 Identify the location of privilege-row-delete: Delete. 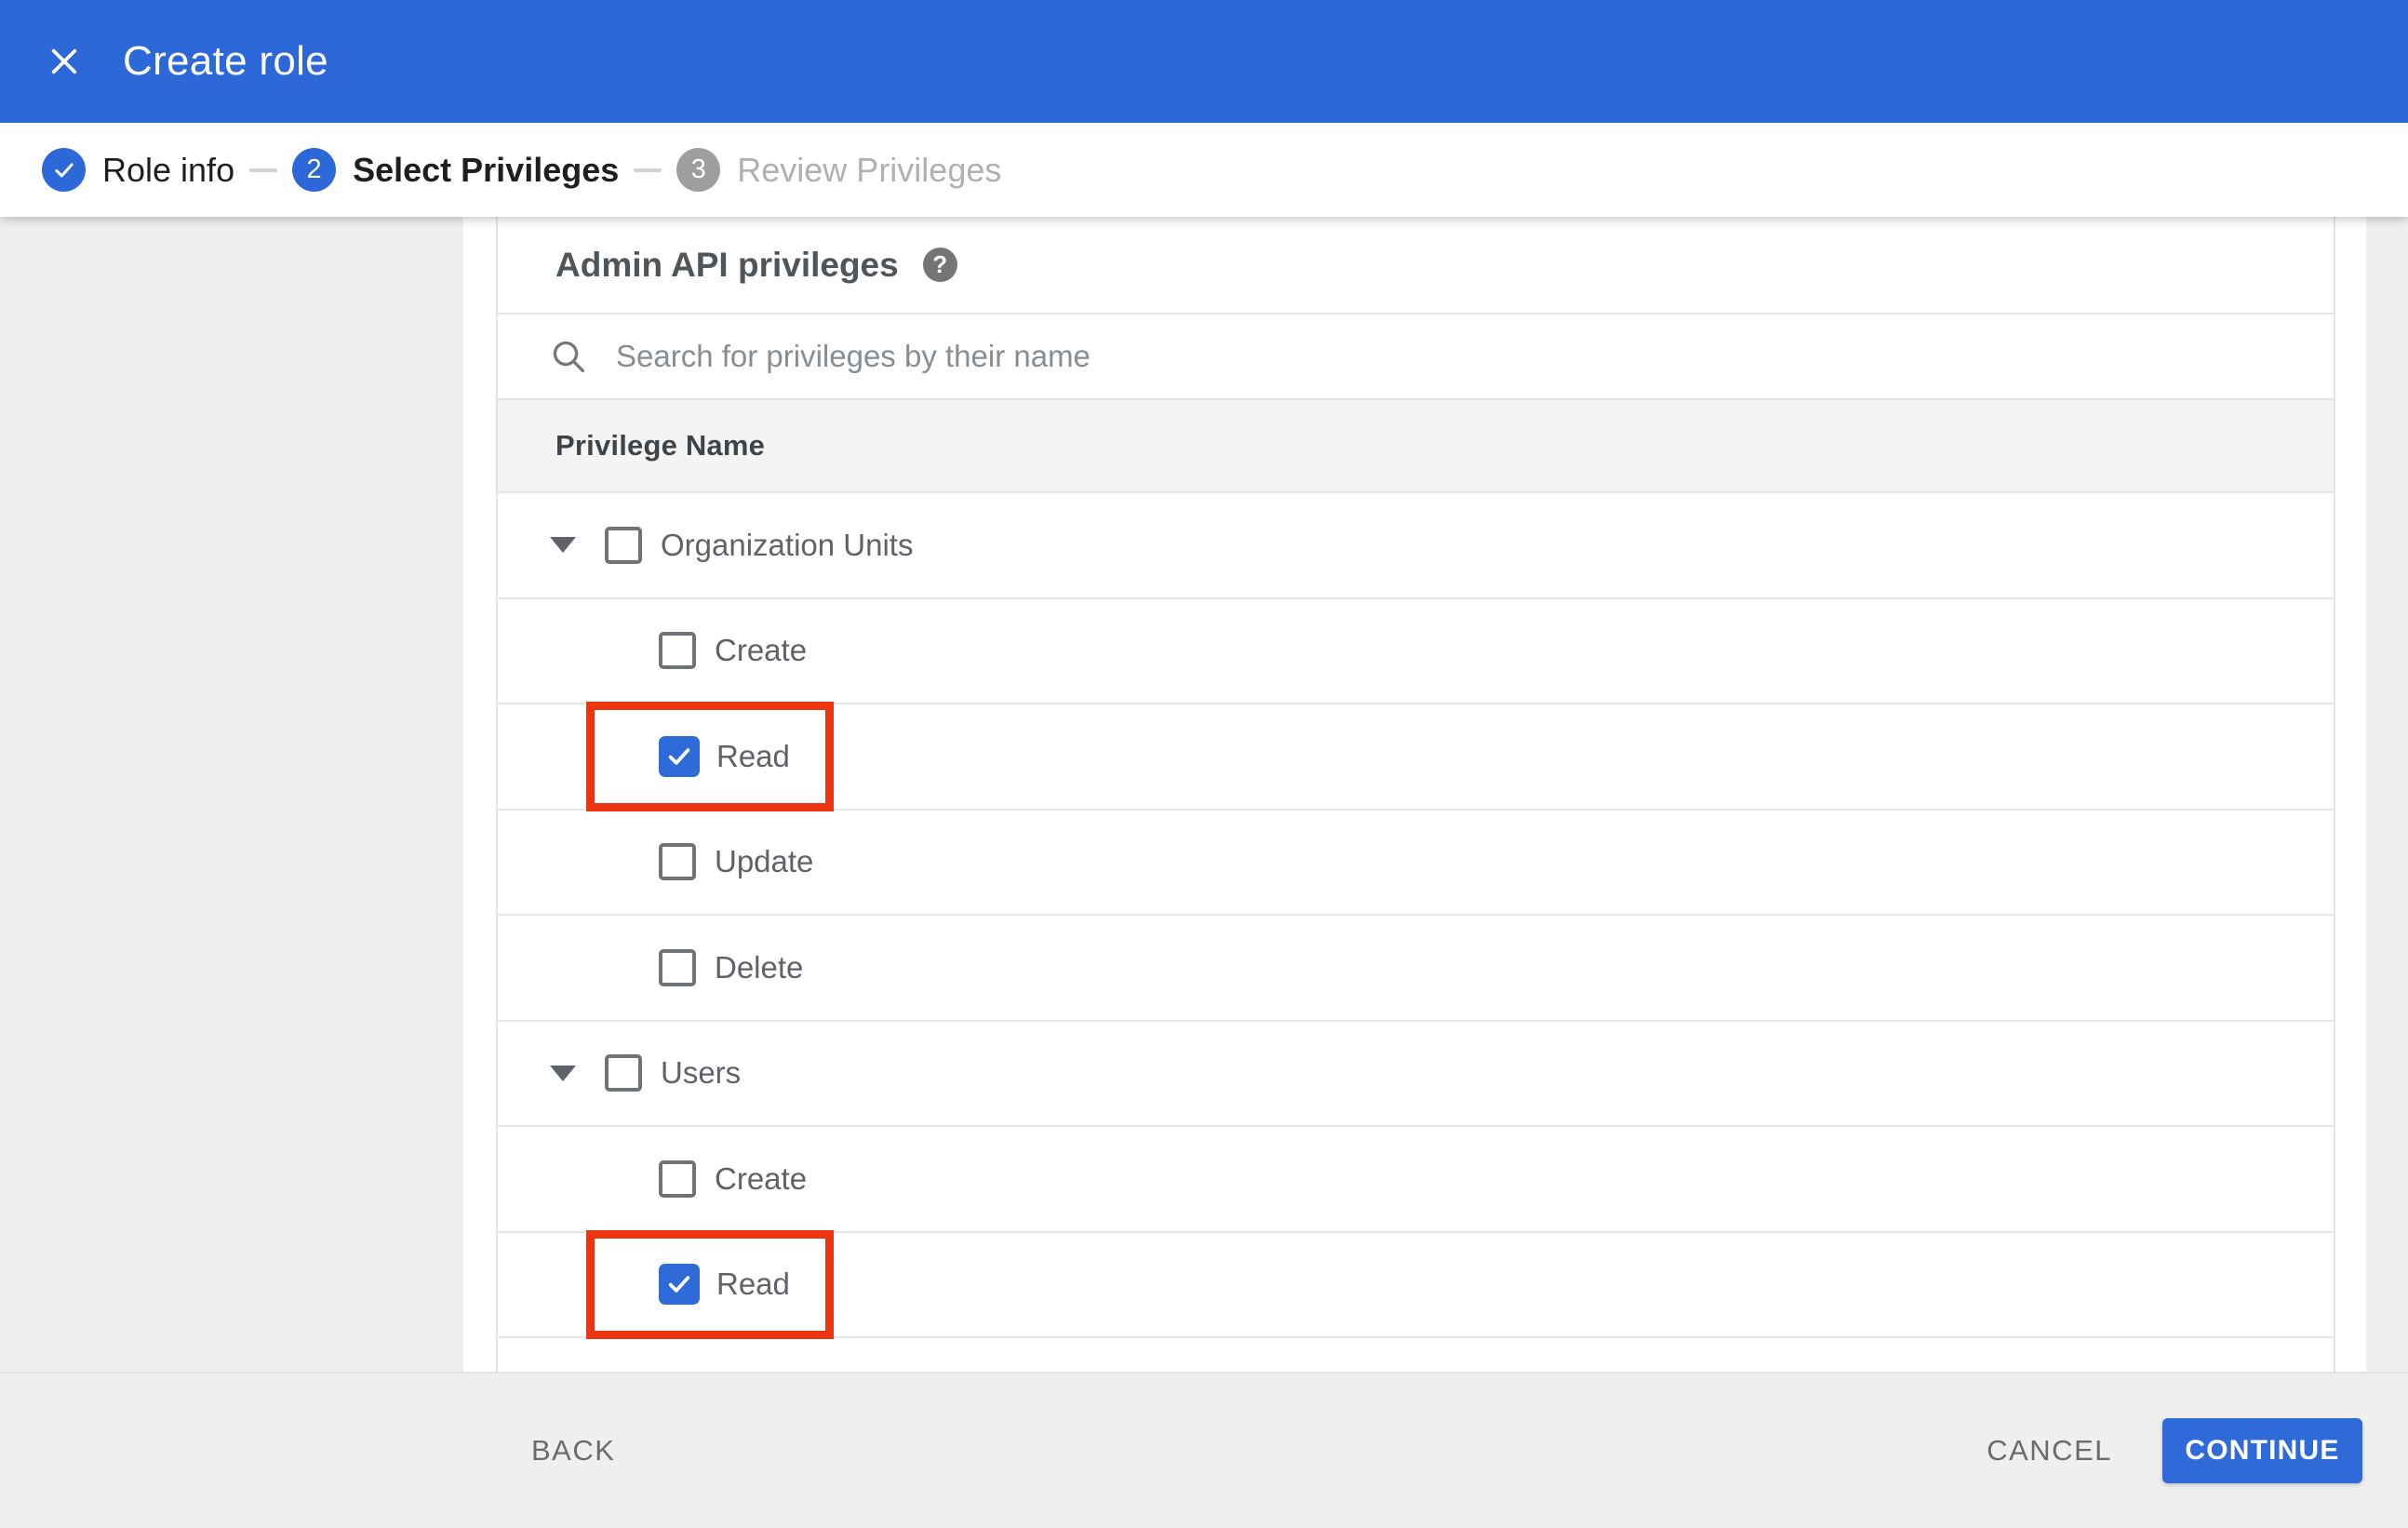
(1416, 969).